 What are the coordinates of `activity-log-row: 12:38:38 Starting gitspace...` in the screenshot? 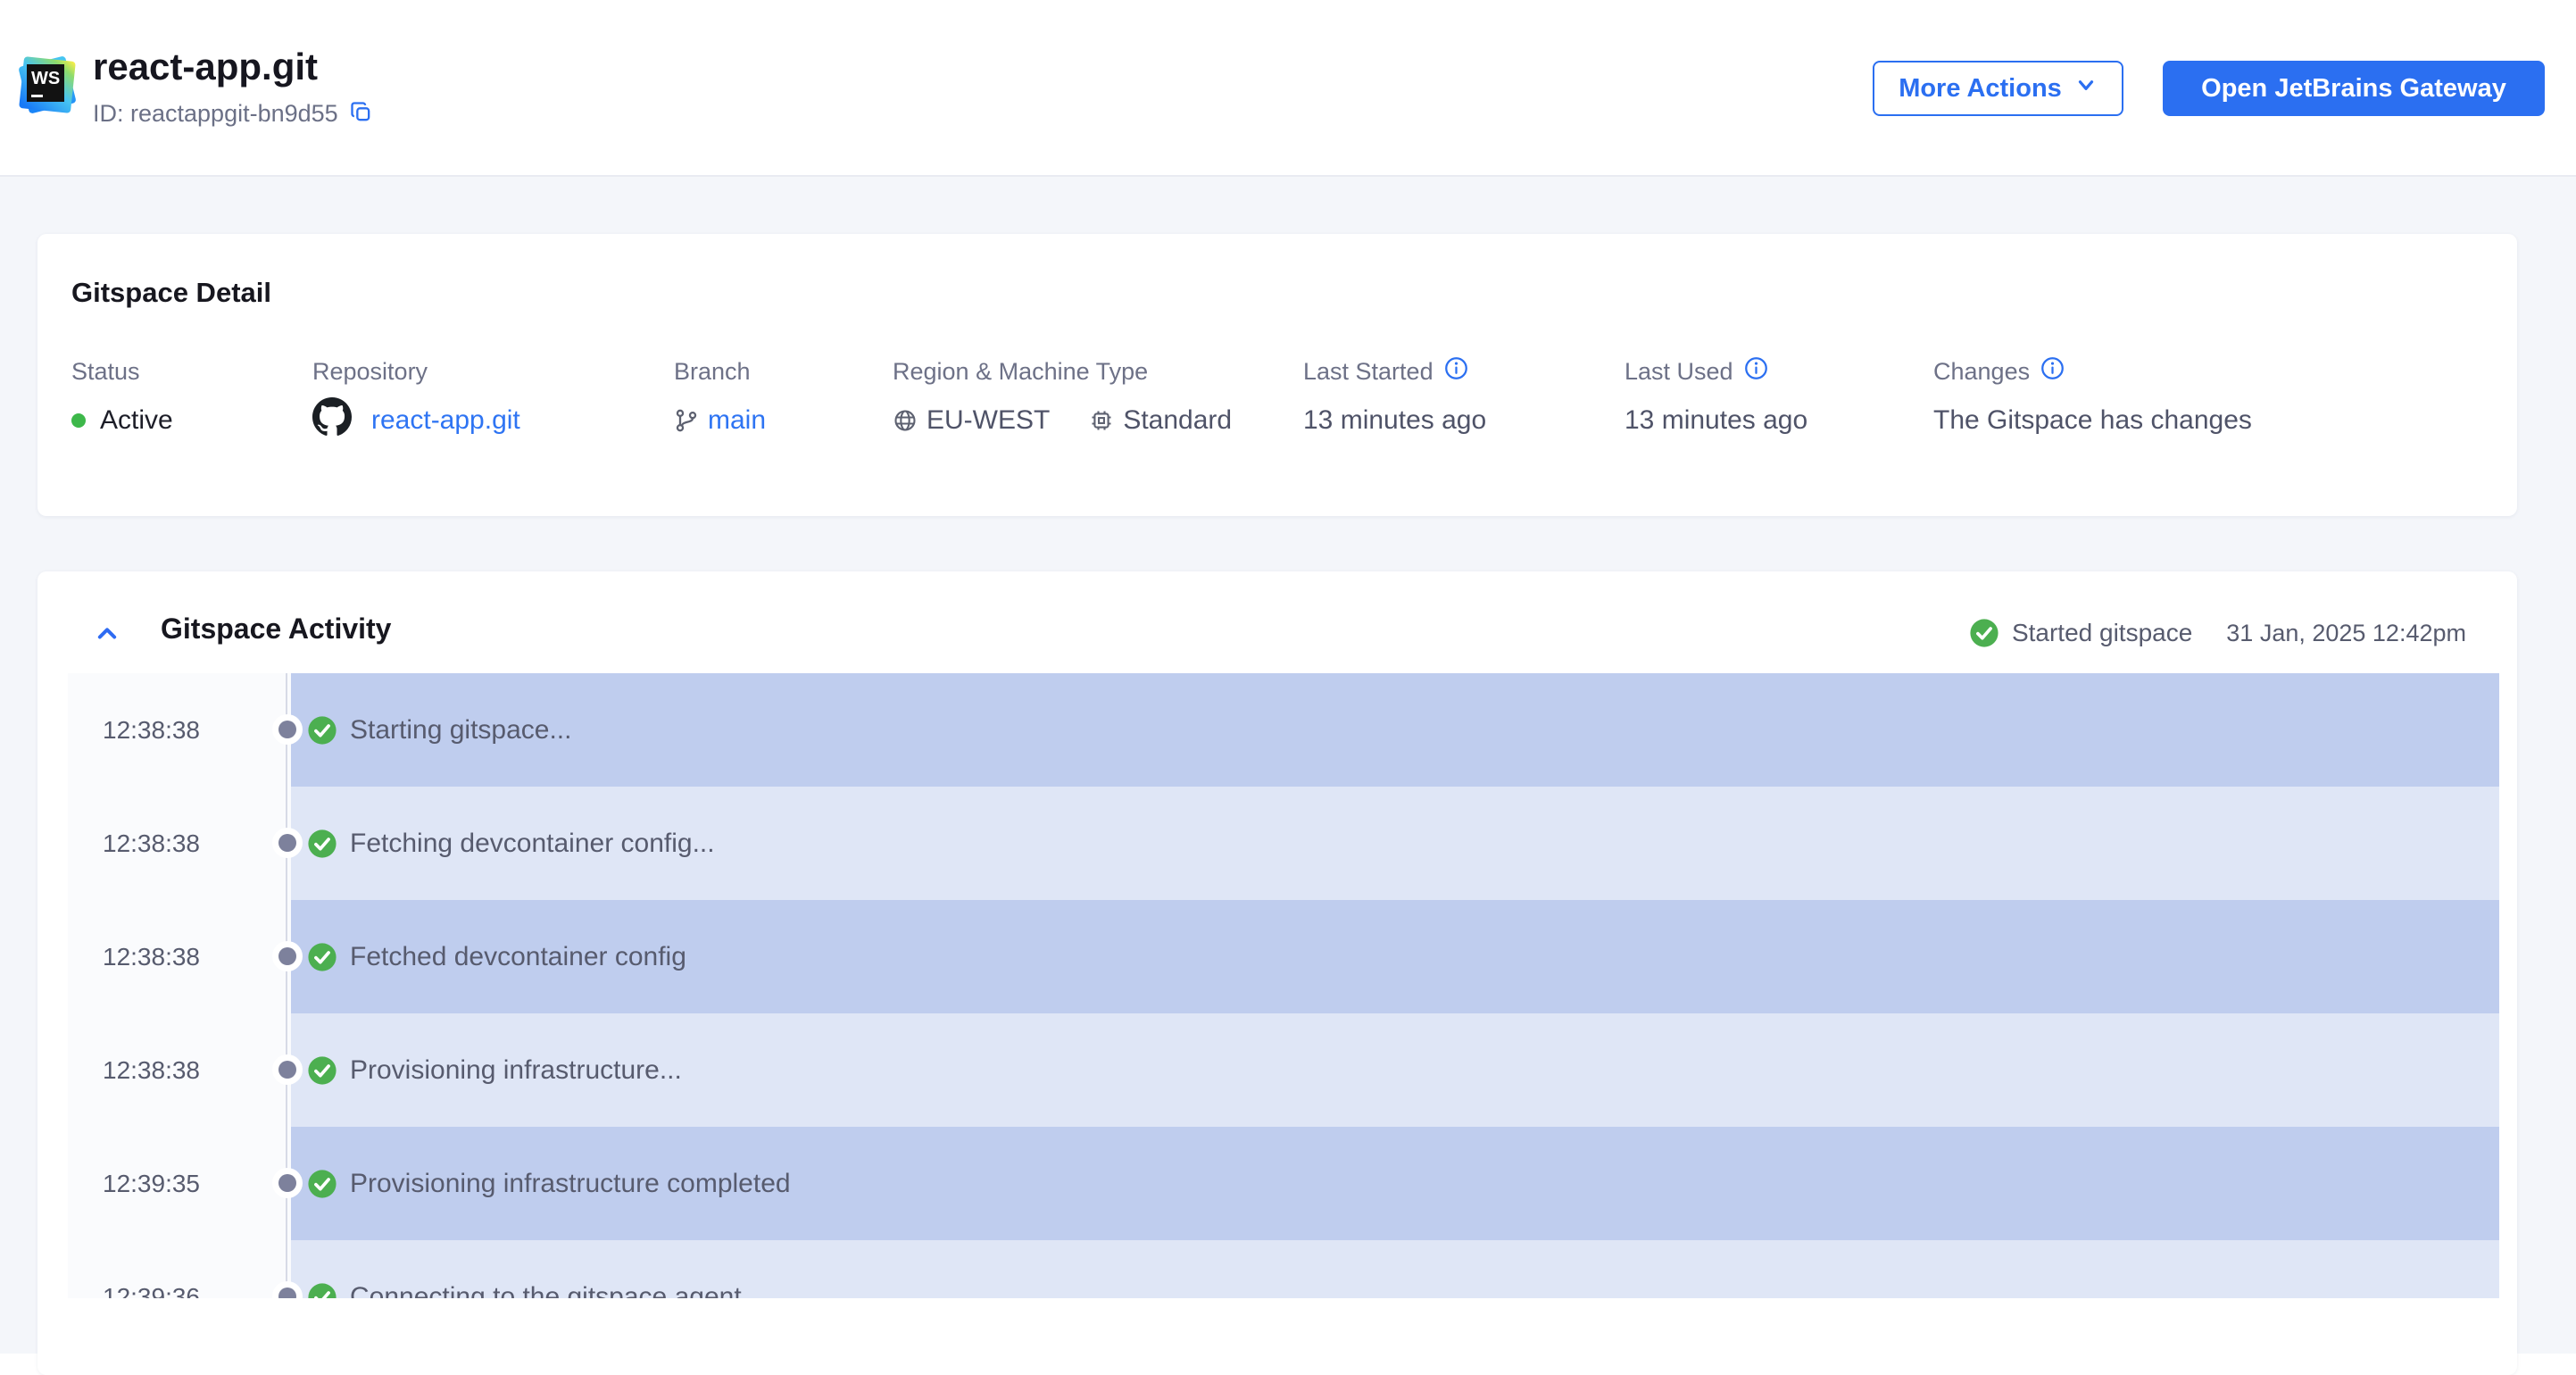 It's located at (1283, 730).